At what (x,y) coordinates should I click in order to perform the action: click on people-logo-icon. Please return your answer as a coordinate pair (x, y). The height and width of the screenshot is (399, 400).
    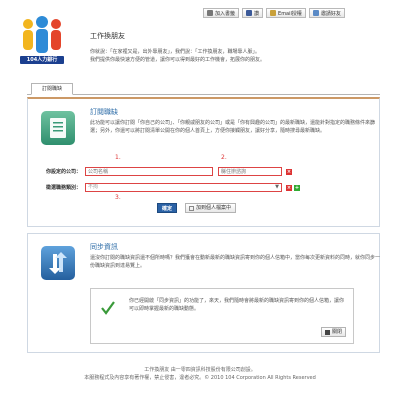
    Looking at the image, I should click on (42, 34).